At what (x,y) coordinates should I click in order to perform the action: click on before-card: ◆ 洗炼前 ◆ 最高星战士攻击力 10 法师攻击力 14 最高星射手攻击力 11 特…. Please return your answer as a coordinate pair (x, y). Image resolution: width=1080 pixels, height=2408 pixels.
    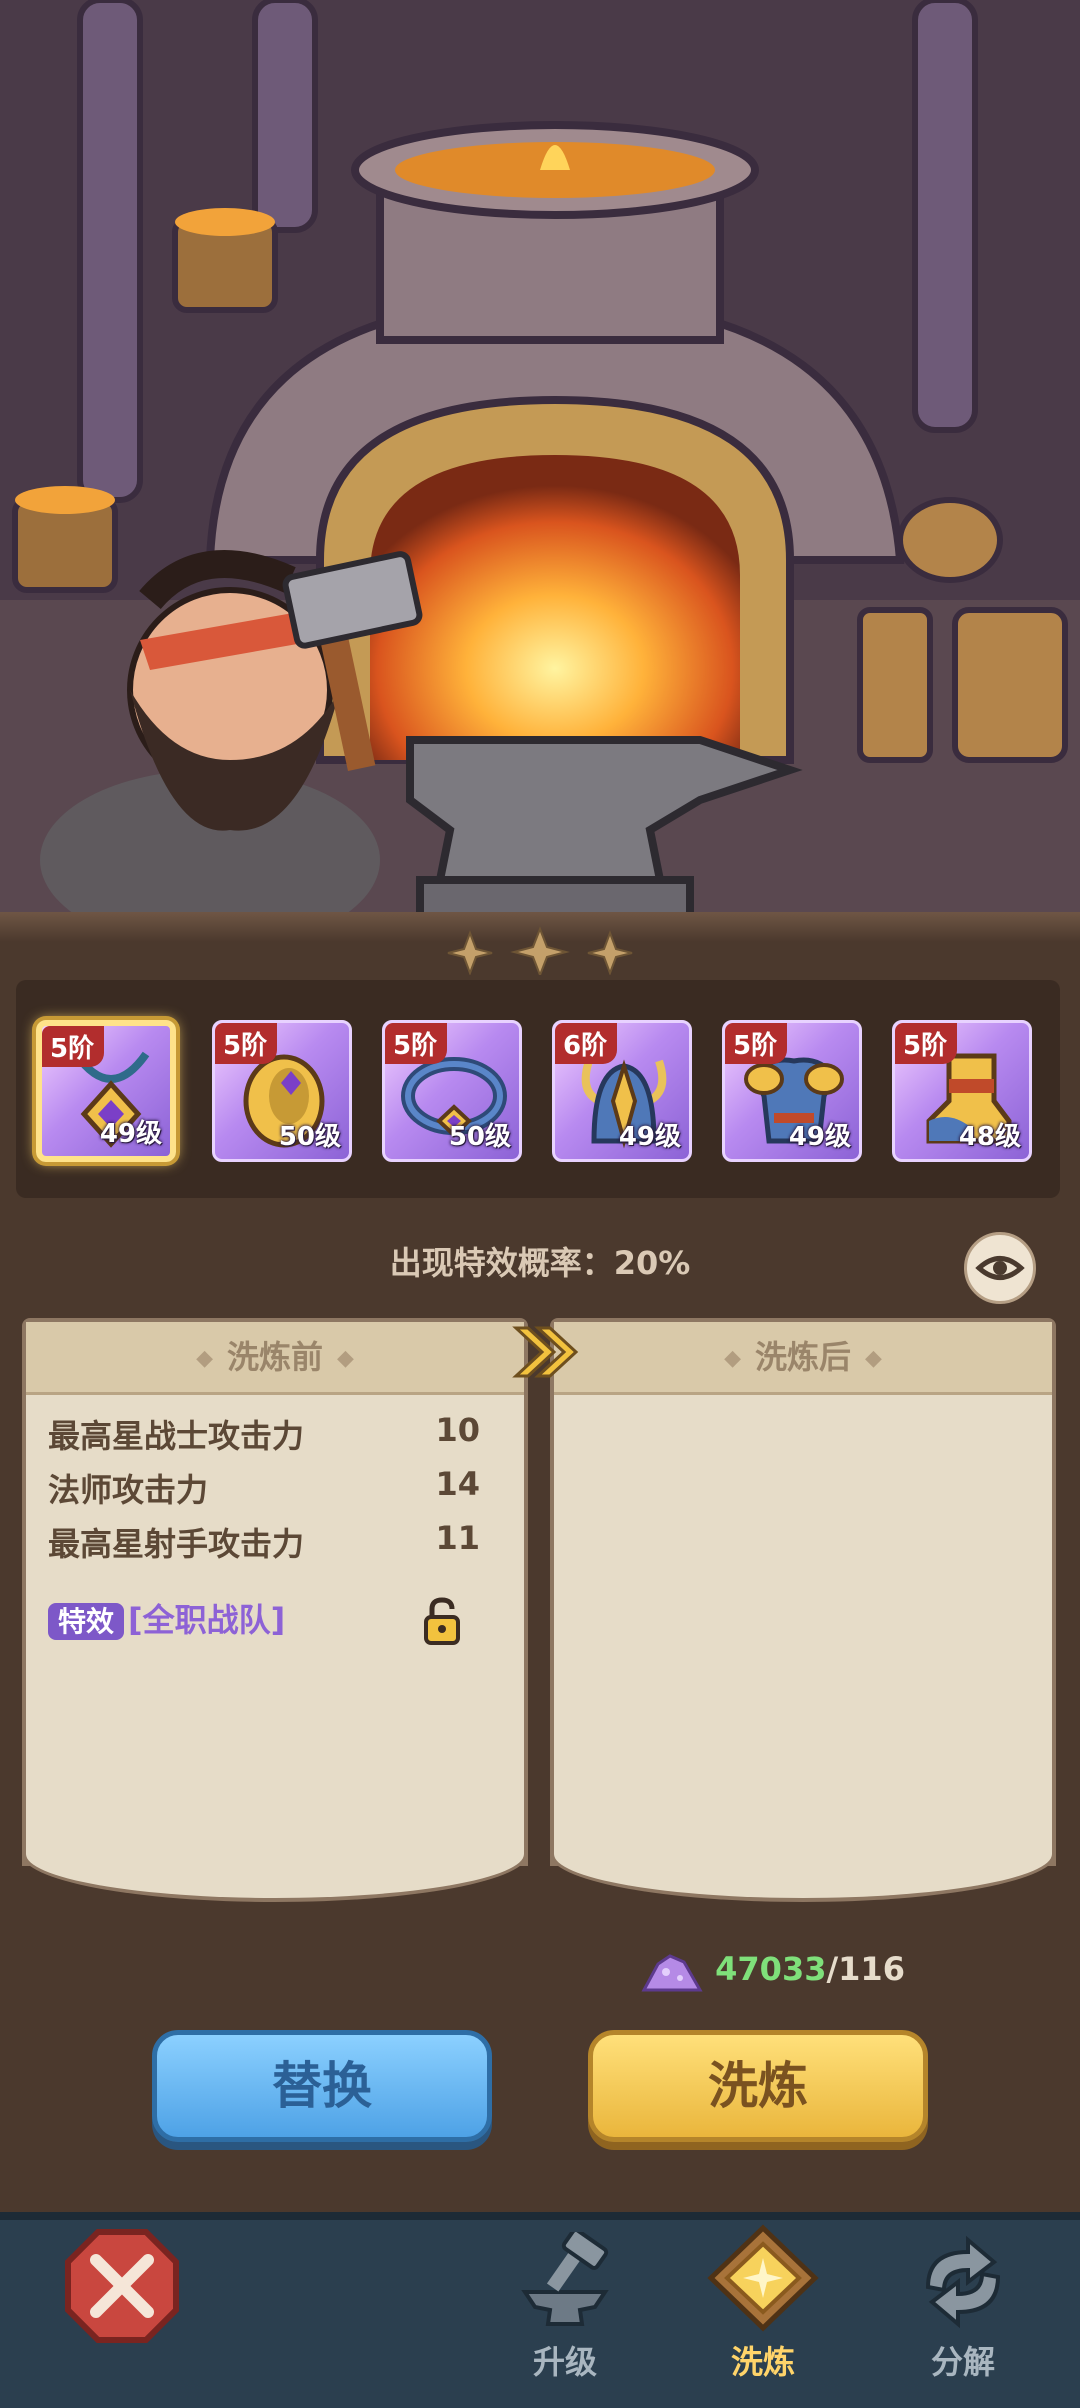
    Looking at the image, I should click on (275, 1610).